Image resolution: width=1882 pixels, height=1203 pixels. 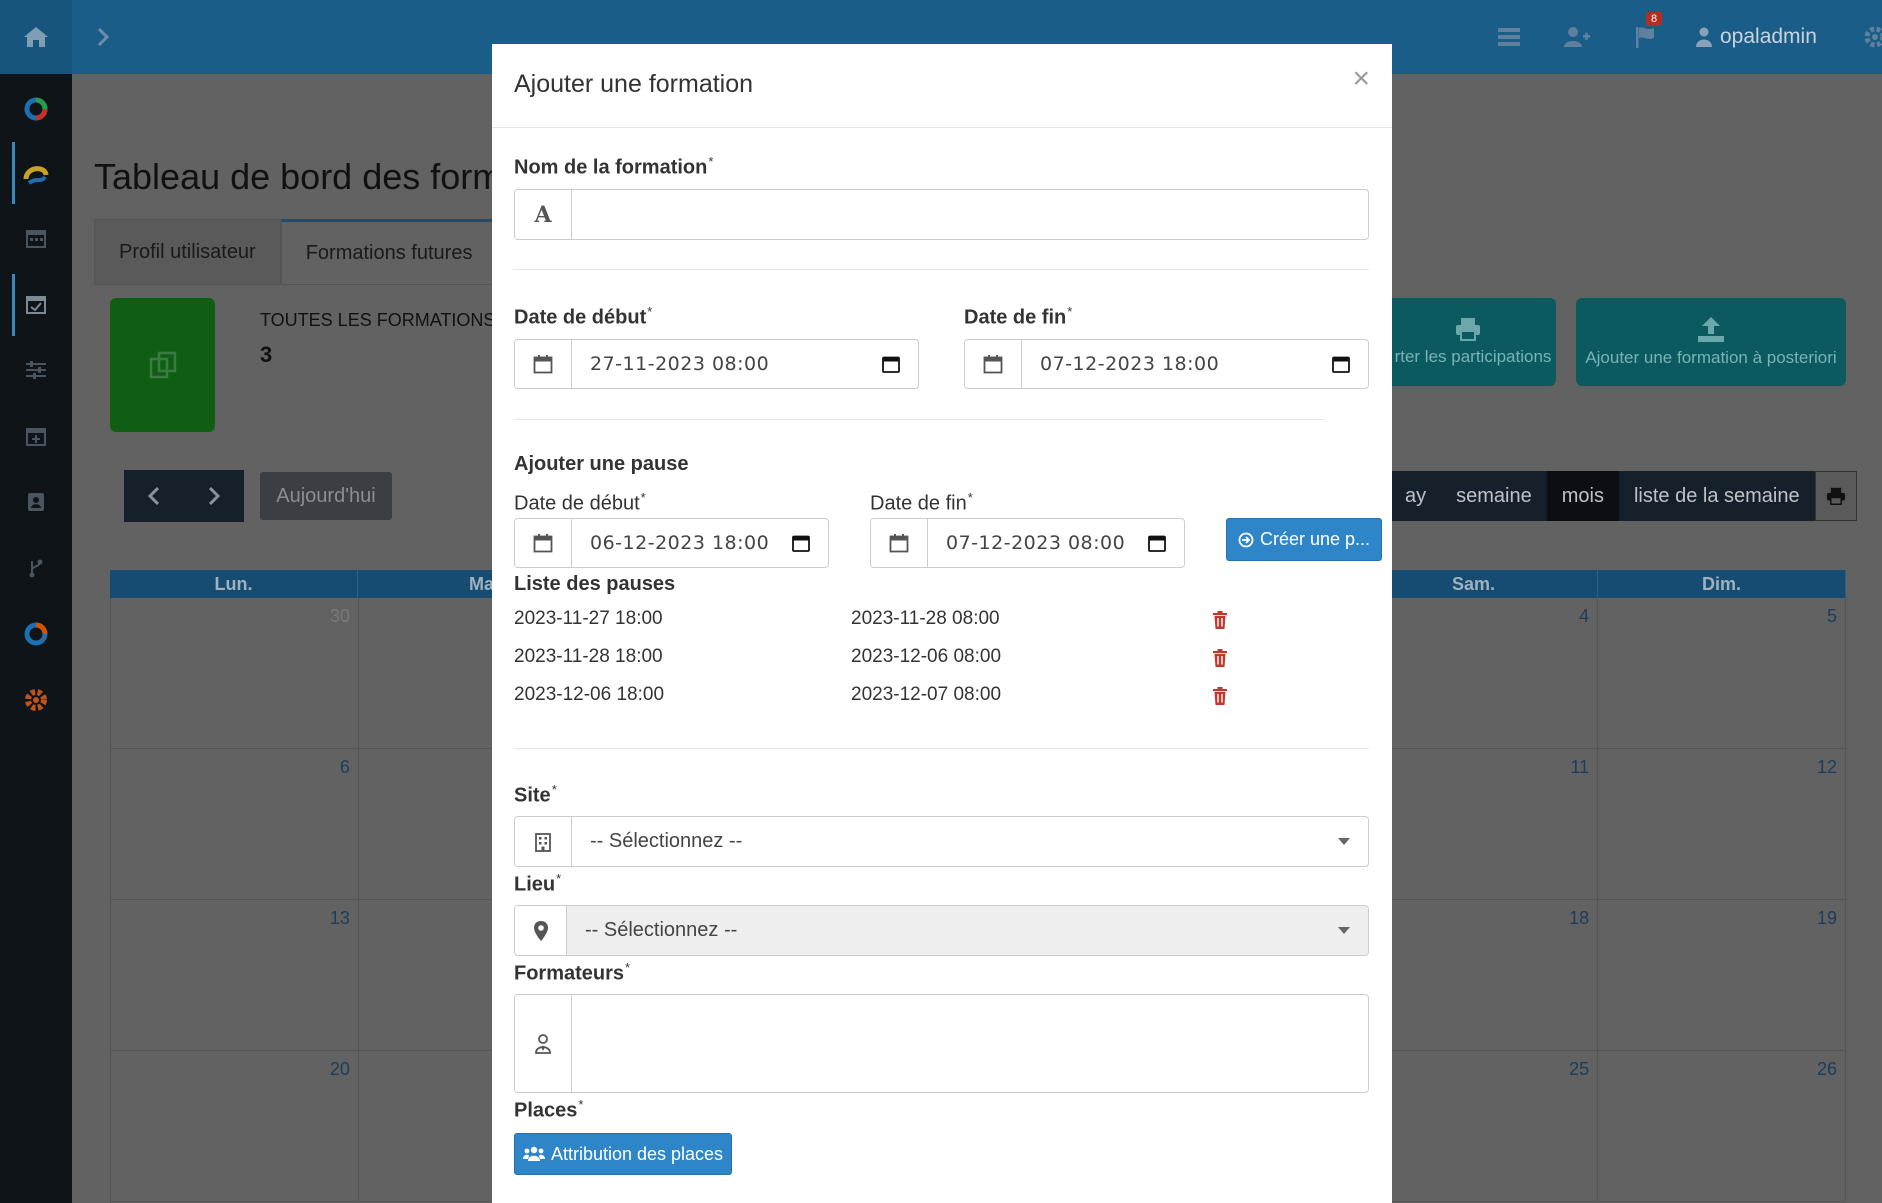 What do you see at coordinates (1473, 356) in the screenshot?
I see `print-participations-label: rter les participations` at bounding box center [1473, 356].